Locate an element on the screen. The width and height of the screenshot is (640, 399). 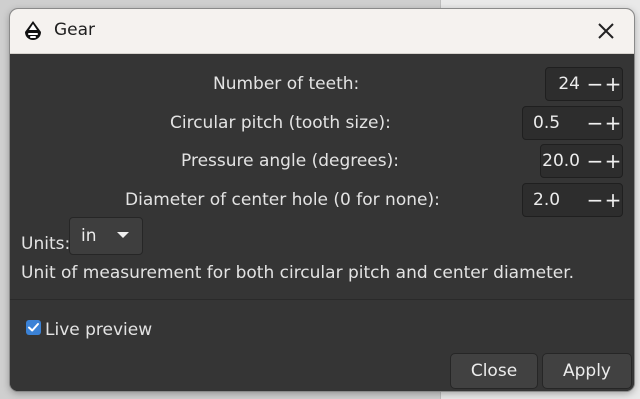
checkmark-icon is located at coordinates (33, 327).